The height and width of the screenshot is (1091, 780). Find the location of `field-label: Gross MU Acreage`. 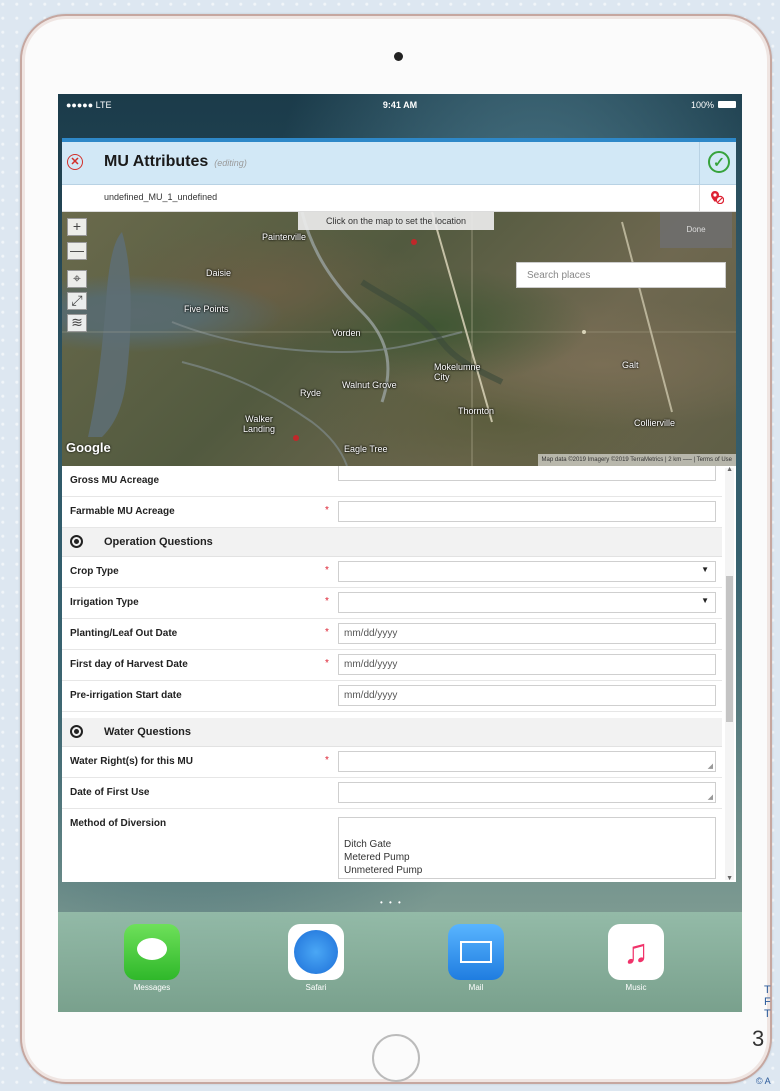

field-label: Gross MU Acreage is located at coordinates (115, 480).